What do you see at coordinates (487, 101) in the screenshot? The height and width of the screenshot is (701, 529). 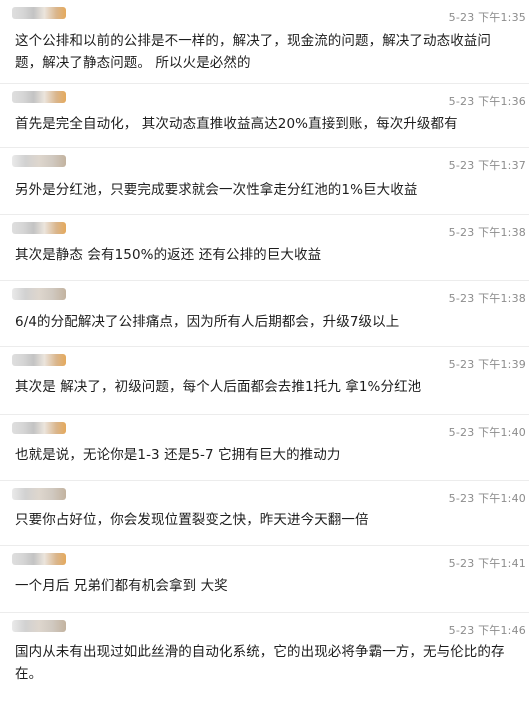 I see `message-timestamp: 5-23 下午1:36` at bounding box center [487, 101].